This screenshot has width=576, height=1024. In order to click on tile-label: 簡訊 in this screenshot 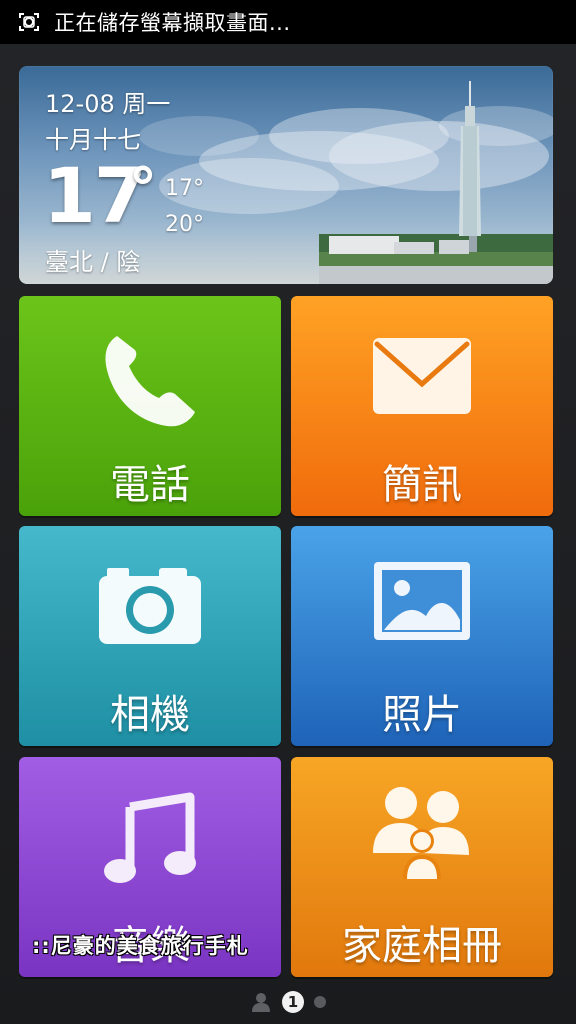, I will do `click(422, 485)`.